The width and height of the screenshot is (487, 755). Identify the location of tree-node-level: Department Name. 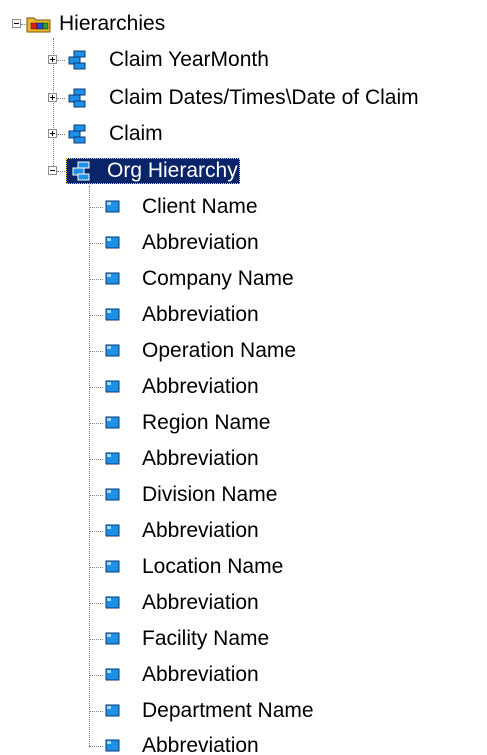
(243, 711).